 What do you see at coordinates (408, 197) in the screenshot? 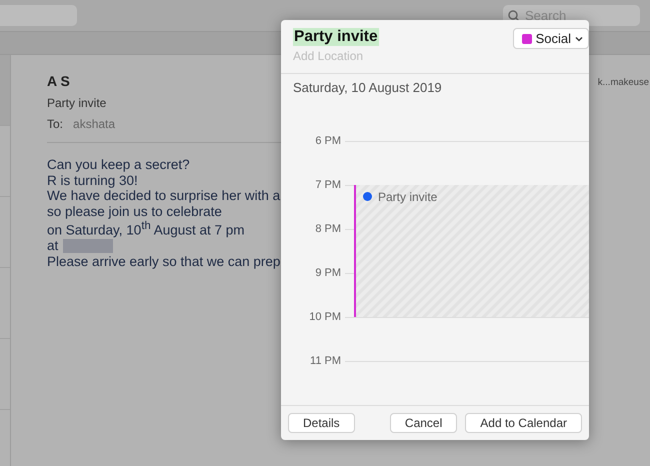
I see `event-block-title: Party invite` at bounding box center [408, 197].